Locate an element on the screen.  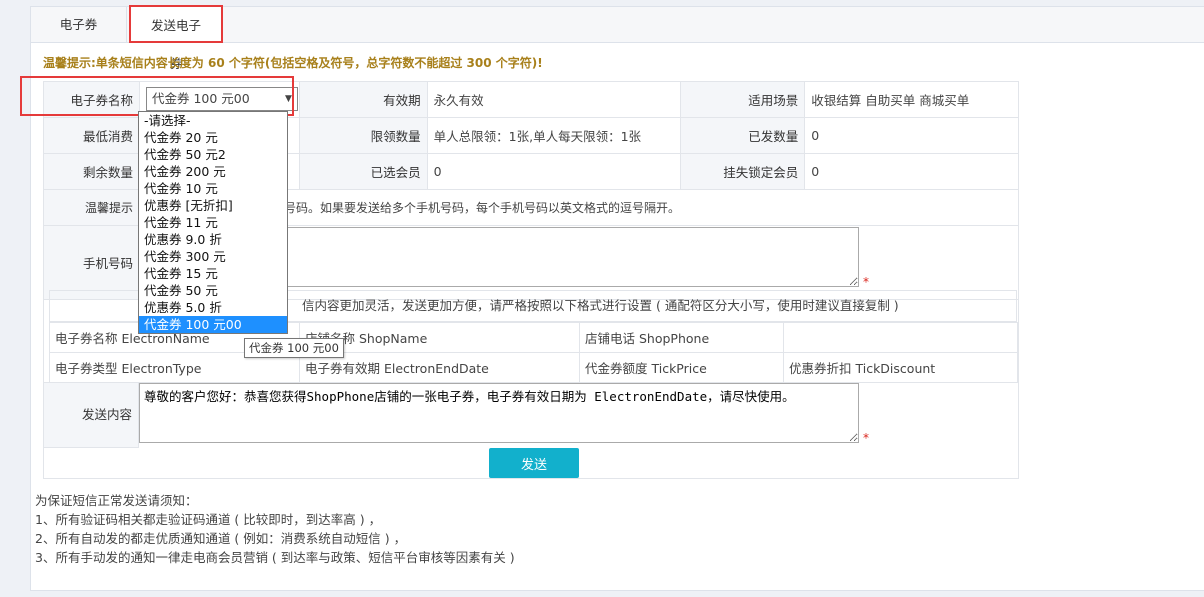
footer-line: 1、所有验证码相关都走验证码通道 ( 比较即时，到达率高 ) ， is located at coordinates (208, 519).